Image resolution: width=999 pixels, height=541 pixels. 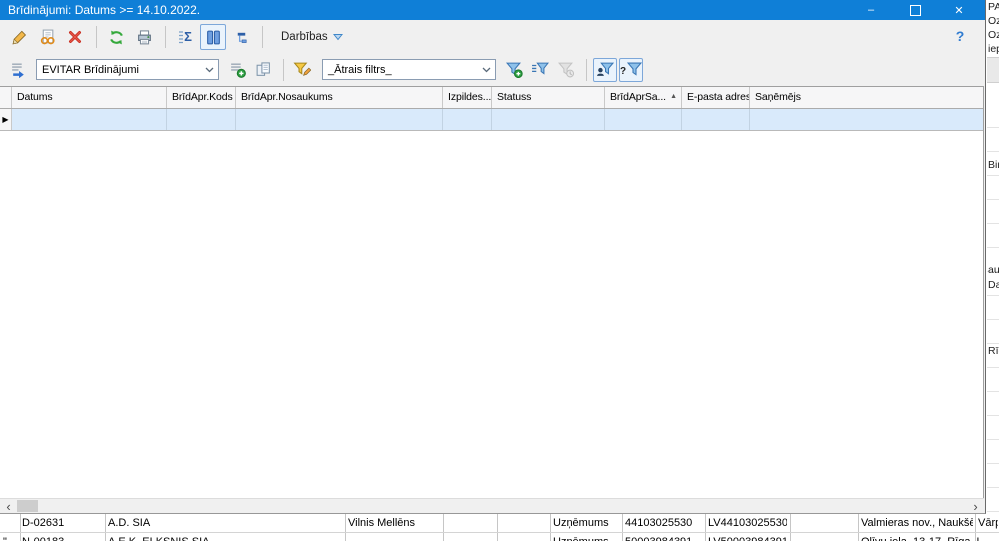 I want to click on cell-vatno: LV50003984391, so click(x=747, y=538).